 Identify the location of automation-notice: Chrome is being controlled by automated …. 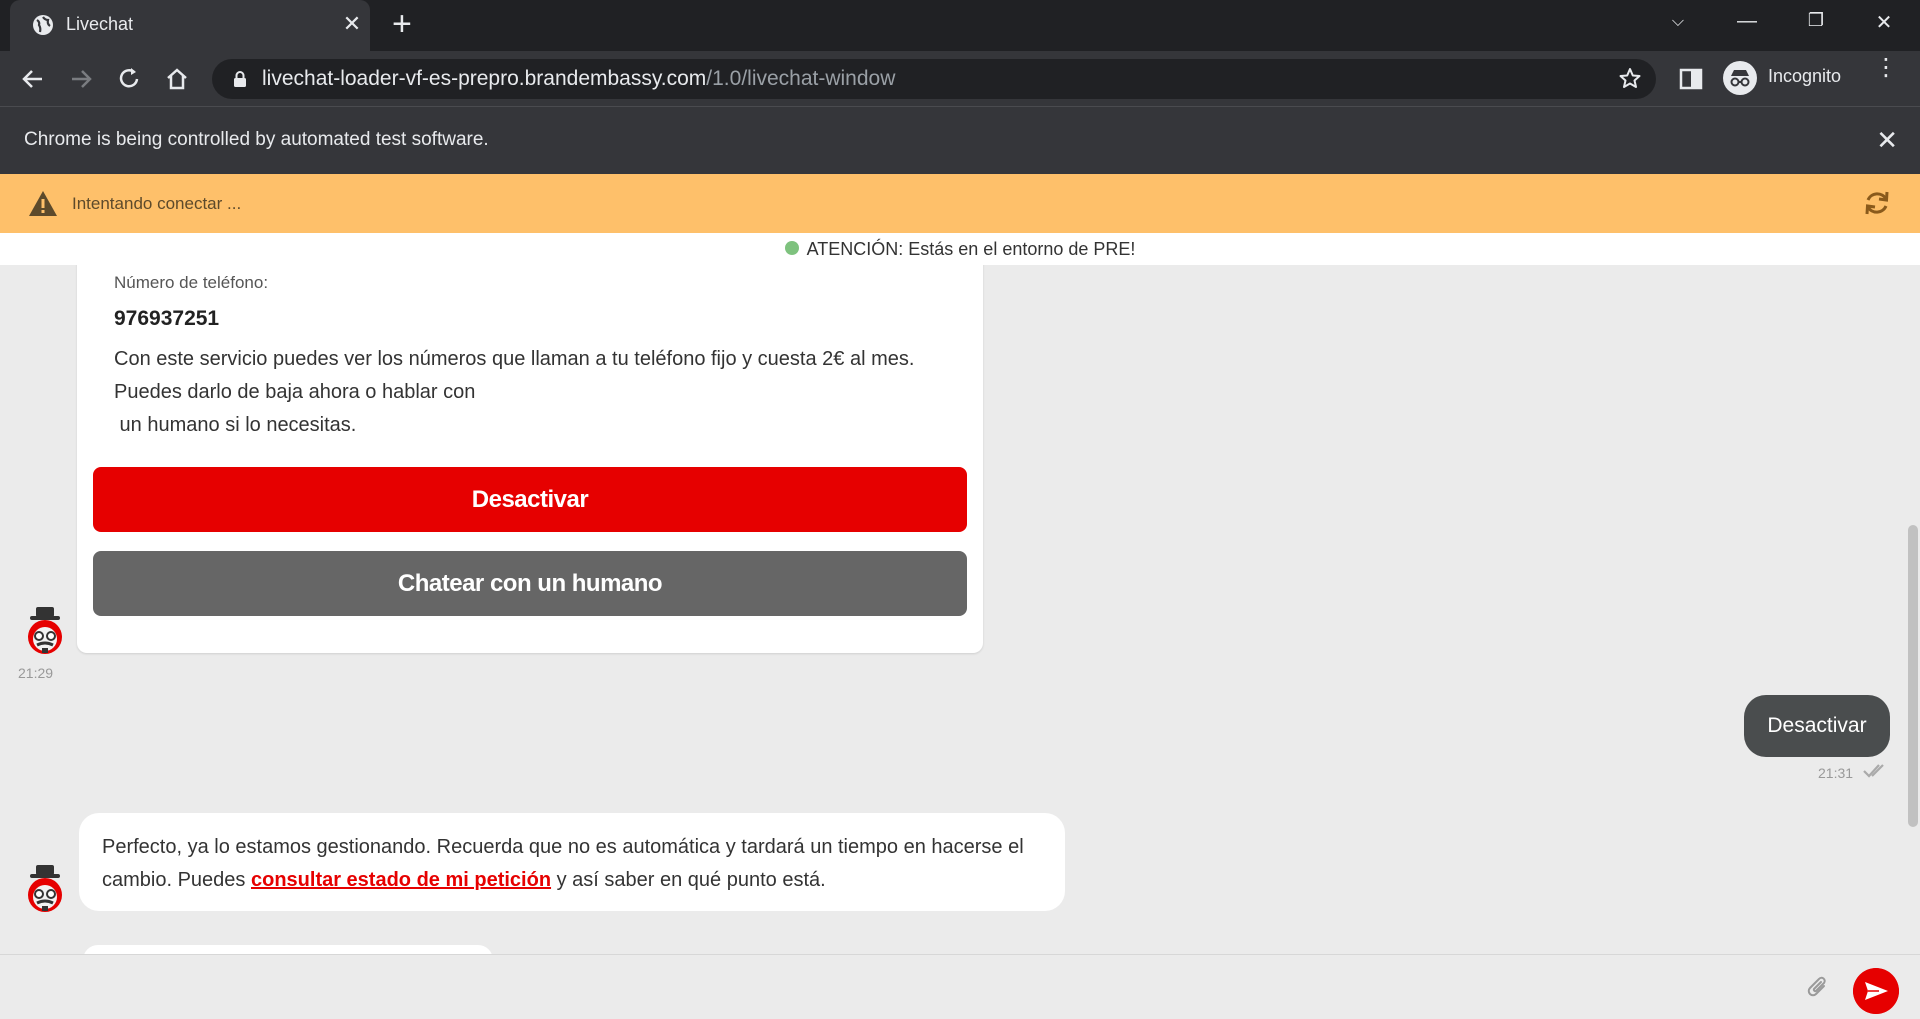
(256, 139).